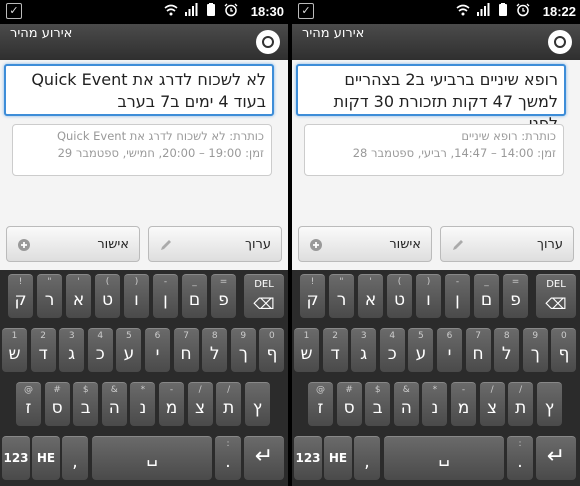  What do you see at coordinates (508, 136) in the screenshot?
I see `preview-title: כותרת: רופא שיניים` at bounding box center [508, 136].